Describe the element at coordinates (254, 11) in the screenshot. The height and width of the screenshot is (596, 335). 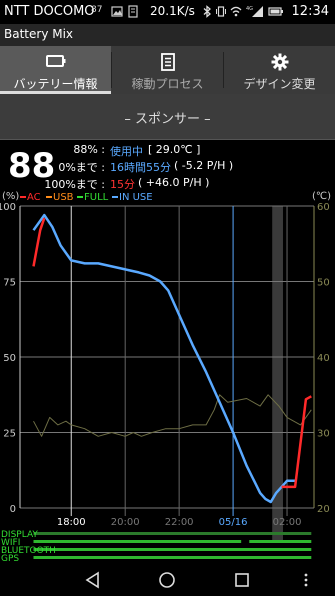
I see `signal-strength-icon: 4G` at that location.